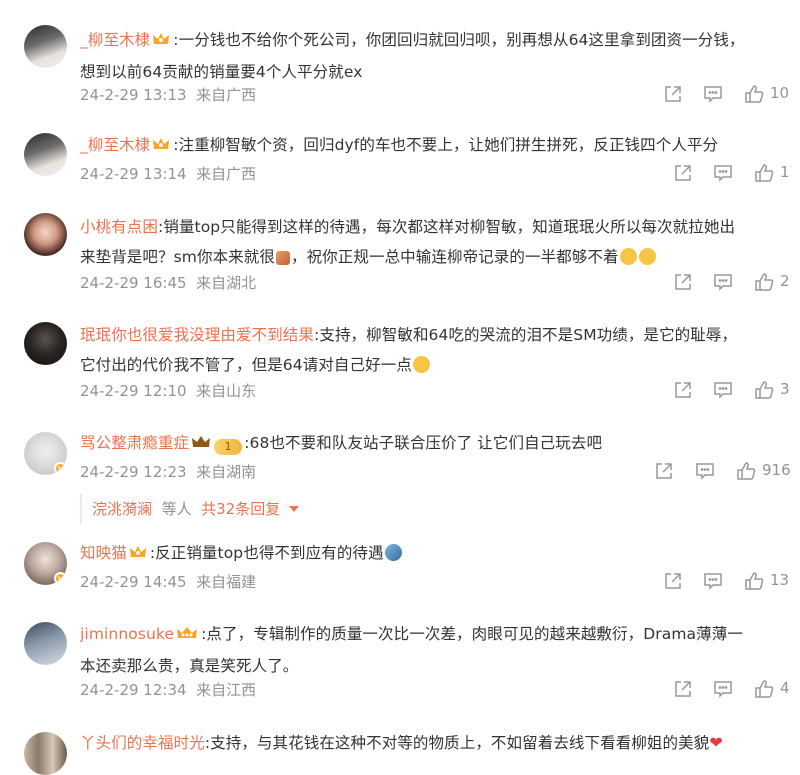  What do you see at coordinates (103, 553) in the screenshot?
I see `username-link: 知映猫` at bounding box center [103, 553].